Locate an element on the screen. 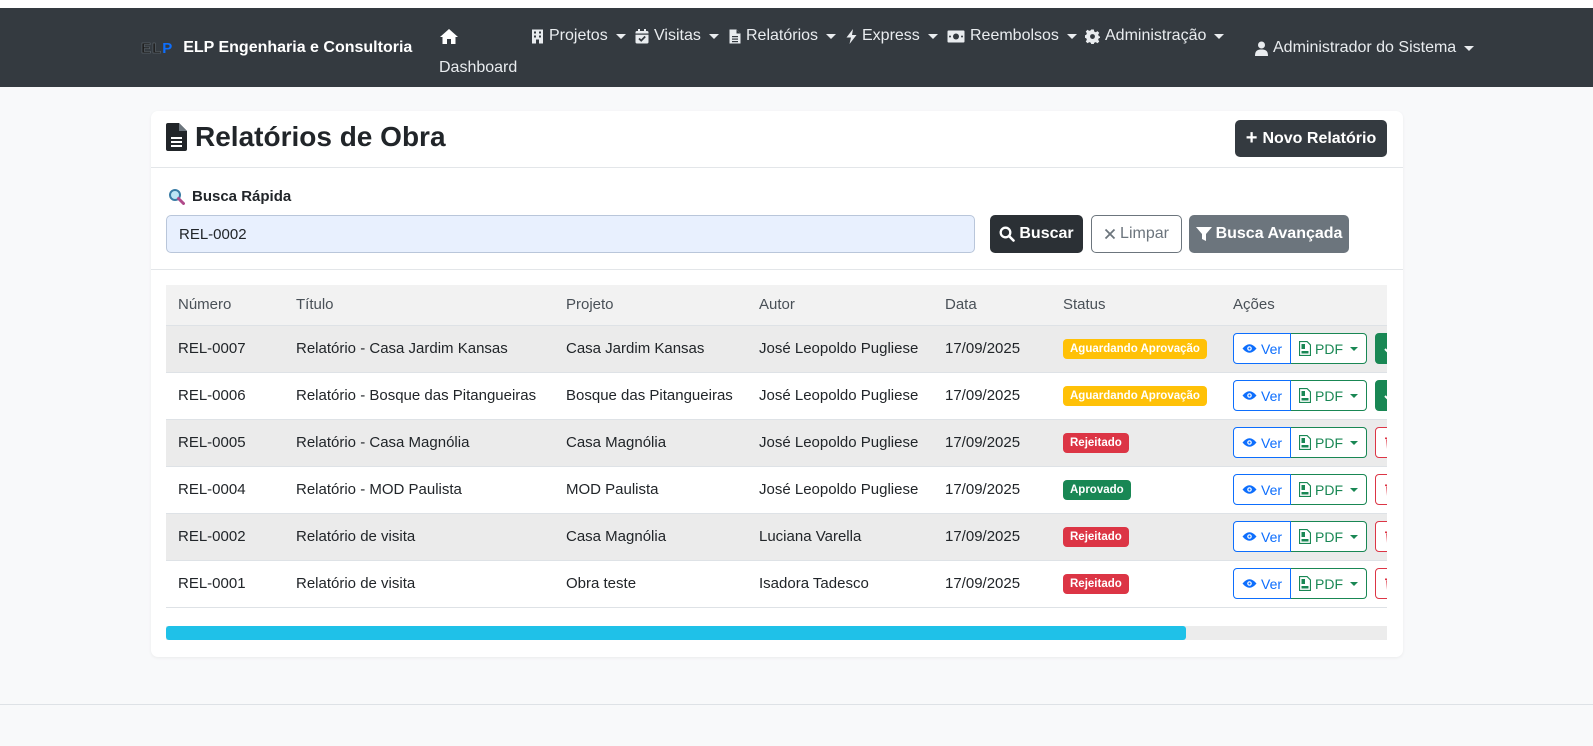  scrollbar-thumb is located at coordinates (676, 633).